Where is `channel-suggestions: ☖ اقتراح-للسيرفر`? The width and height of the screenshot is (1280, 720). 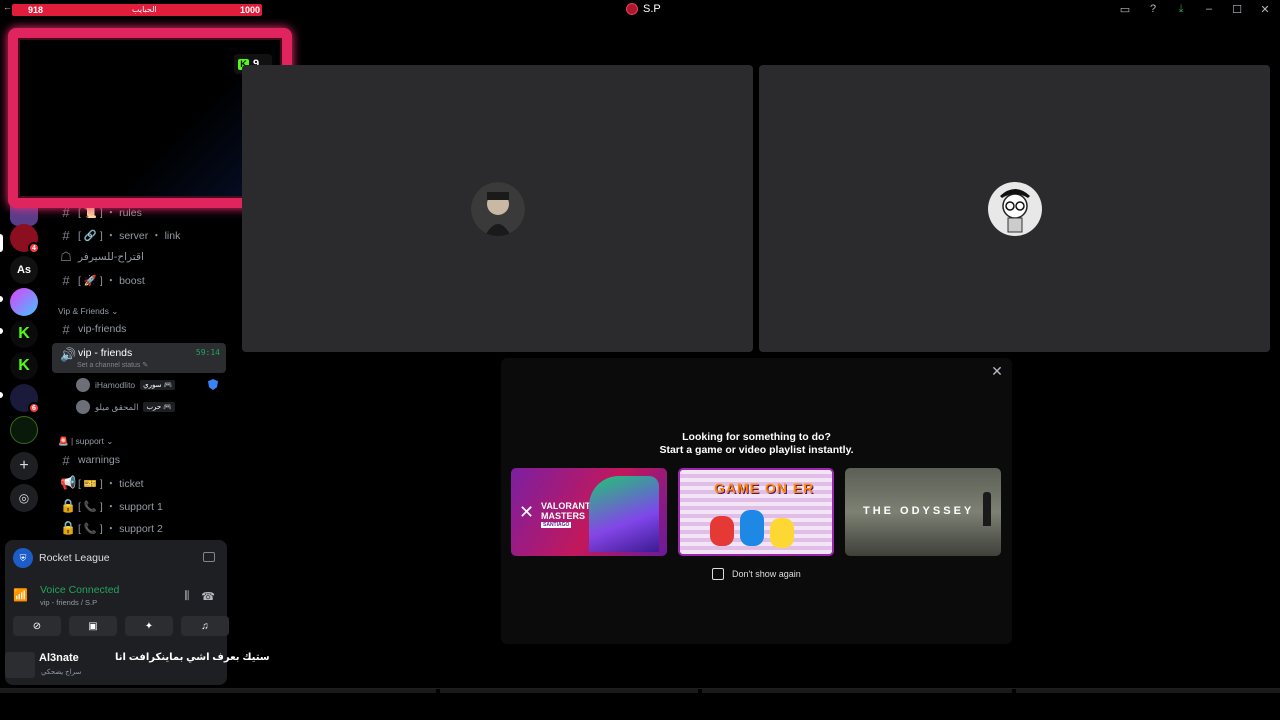 channel-suggestions: ☖ اقتراح-للسيرفر is located at coordinates (139, 257).